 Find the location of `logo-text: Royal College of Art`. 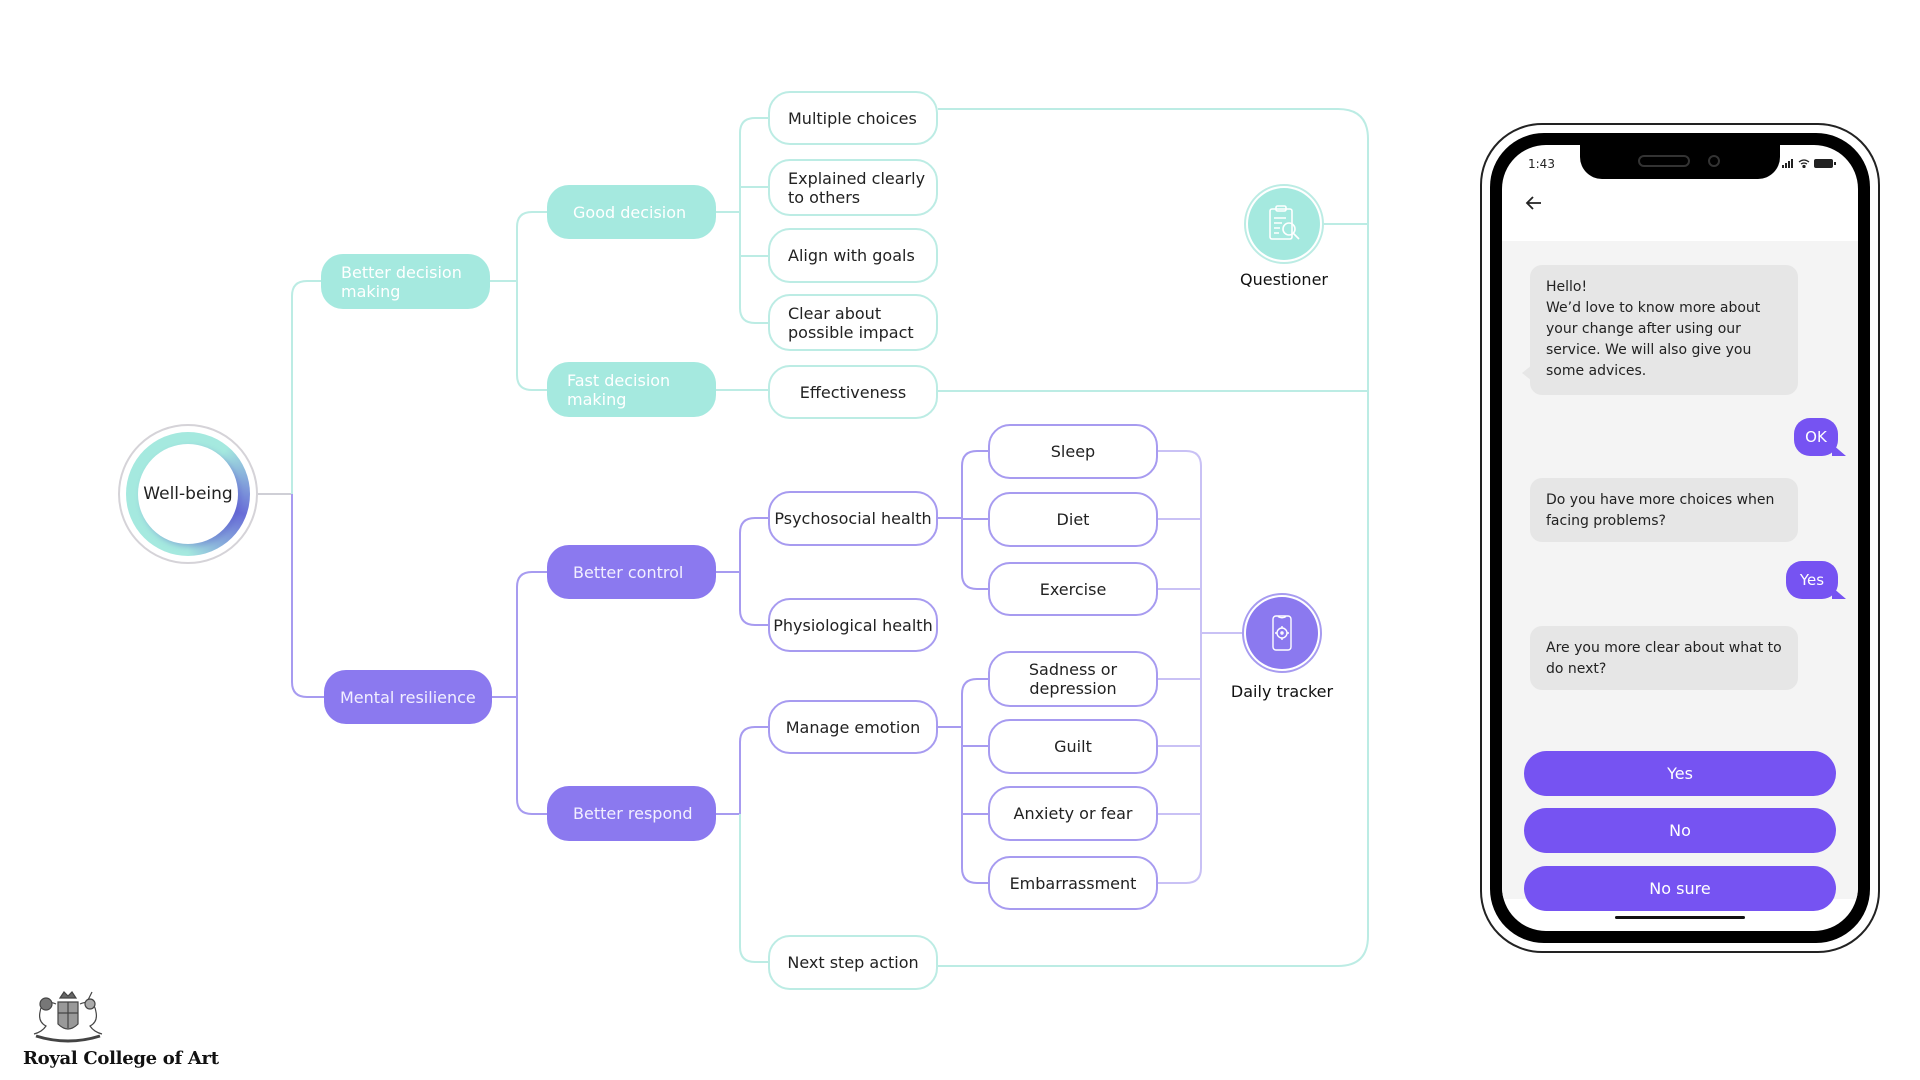

logo-text: Royal College of Art is located at coordinates (121, 1058).